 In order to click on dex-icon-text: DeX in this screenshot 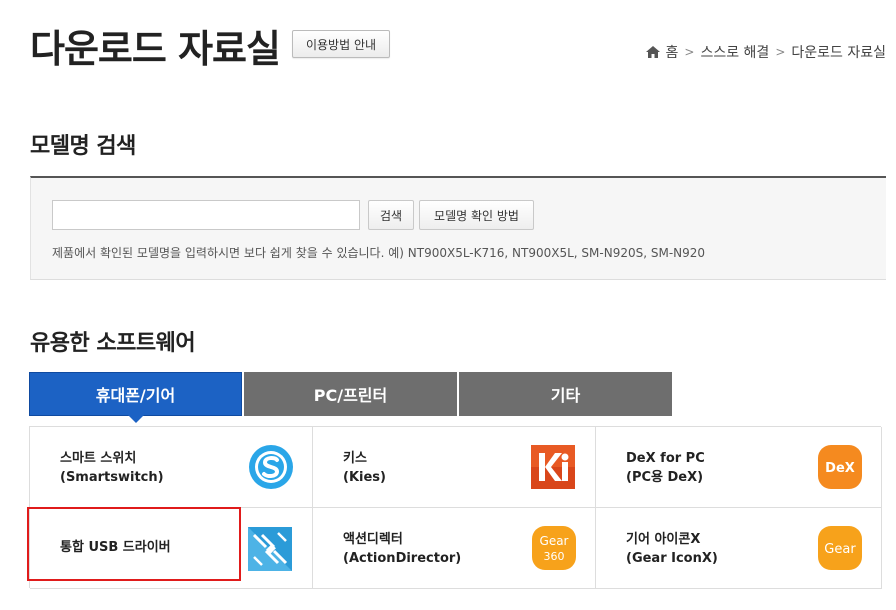, I will do `click(840, 468)`.